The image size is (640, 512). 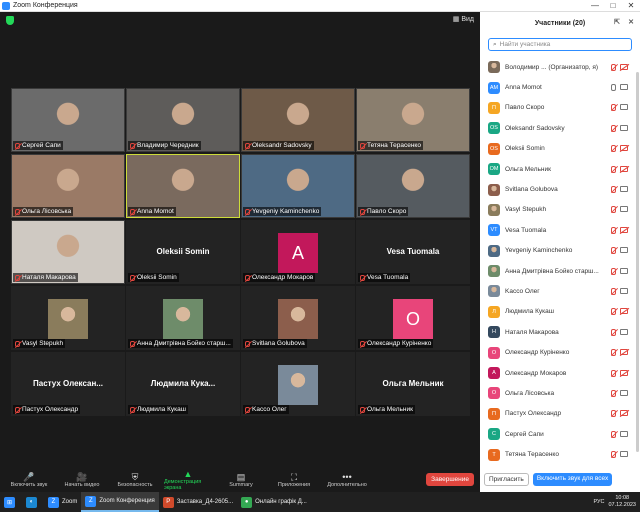 What do you see at coordinates (563, 312) in the screenshot?
I see `participant-row: Л Людмила Кукаш` at bounding box center [563, 312].